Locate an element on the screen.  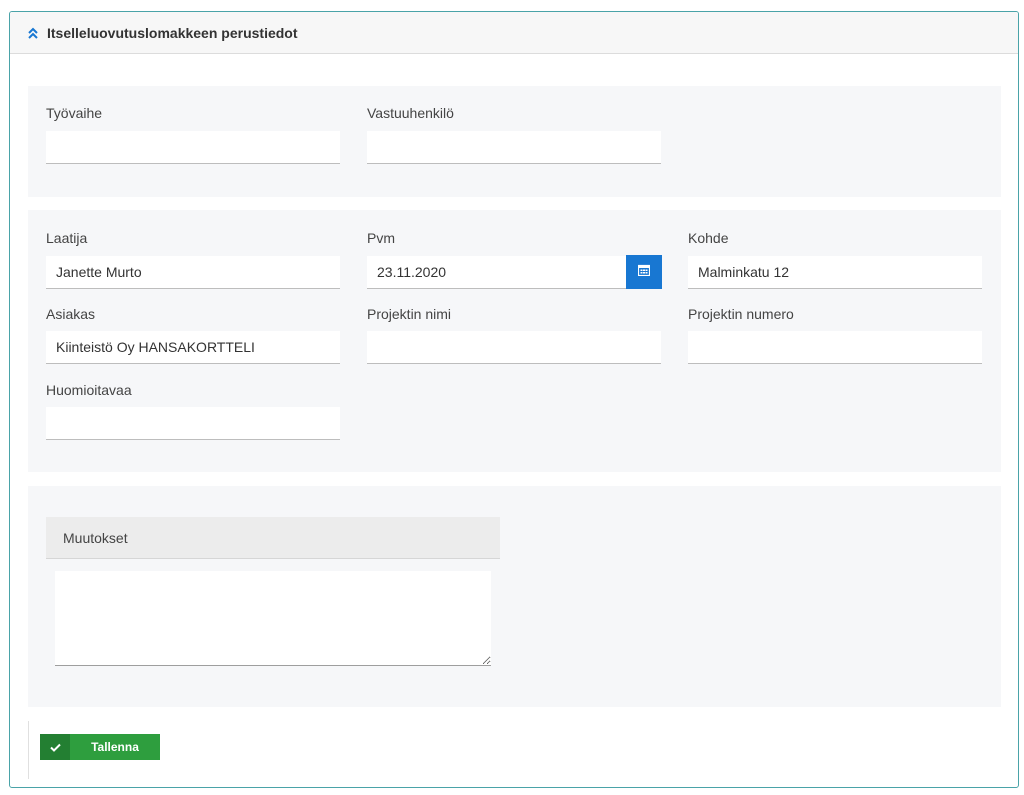
projektin-numero-label: Projektin numero is located at coordinates (741, 314).